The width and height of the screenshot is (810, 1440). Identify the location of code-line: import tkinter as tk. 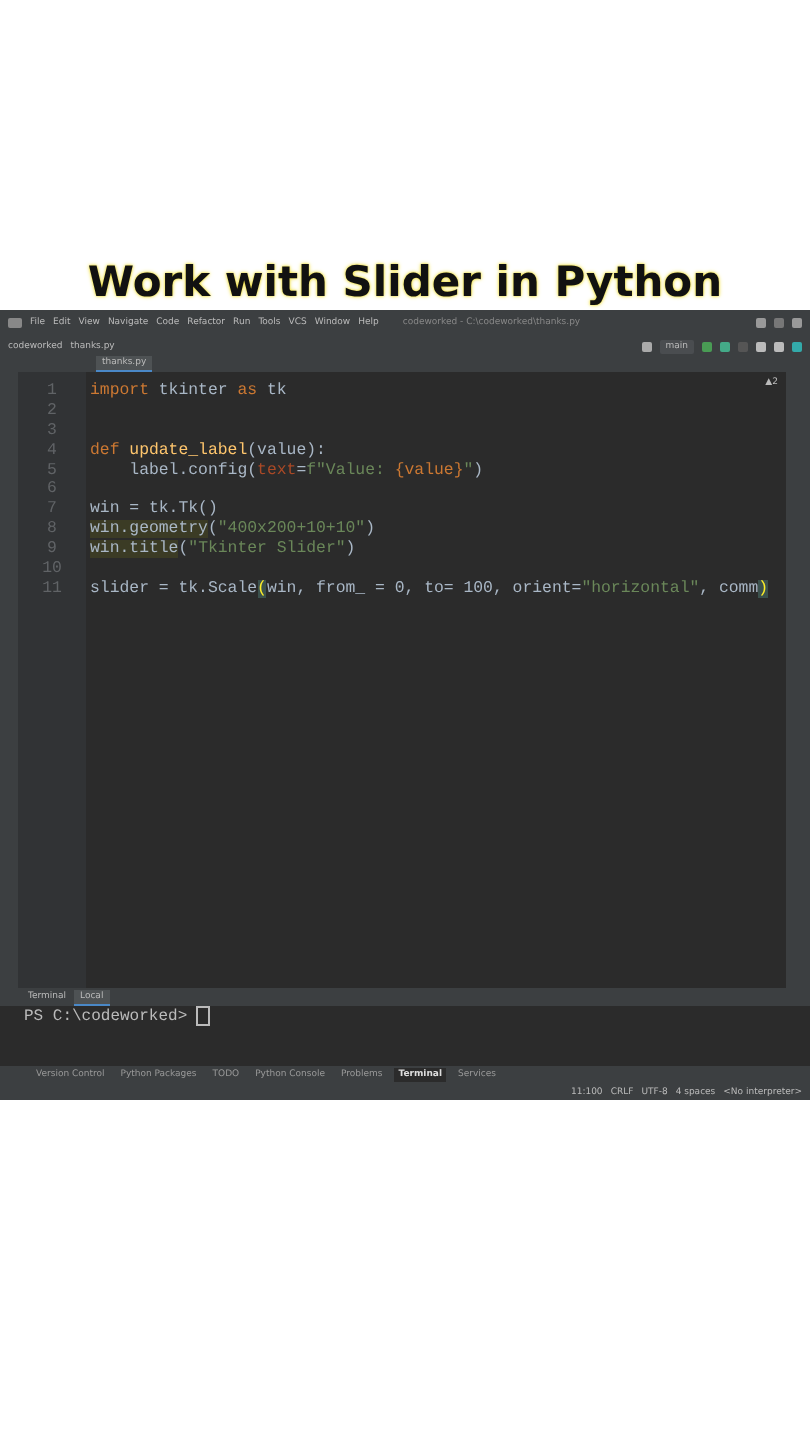
(188, 392).